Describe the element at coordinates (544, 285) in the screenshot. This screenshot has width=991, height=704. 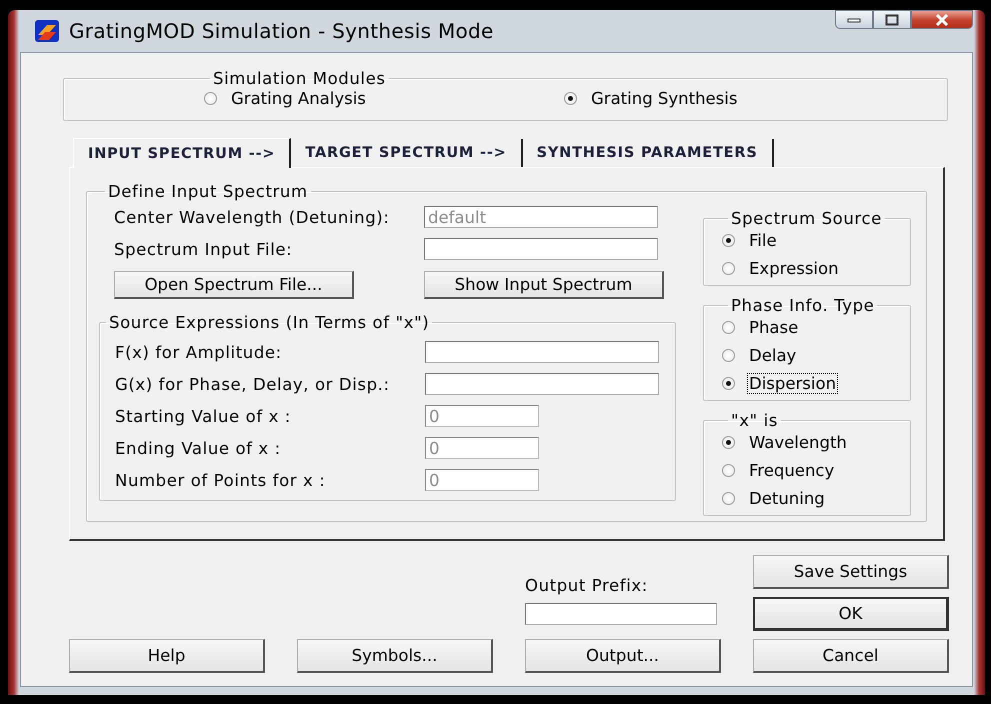
I see `action-button: Show Input Spectrum` at that location.